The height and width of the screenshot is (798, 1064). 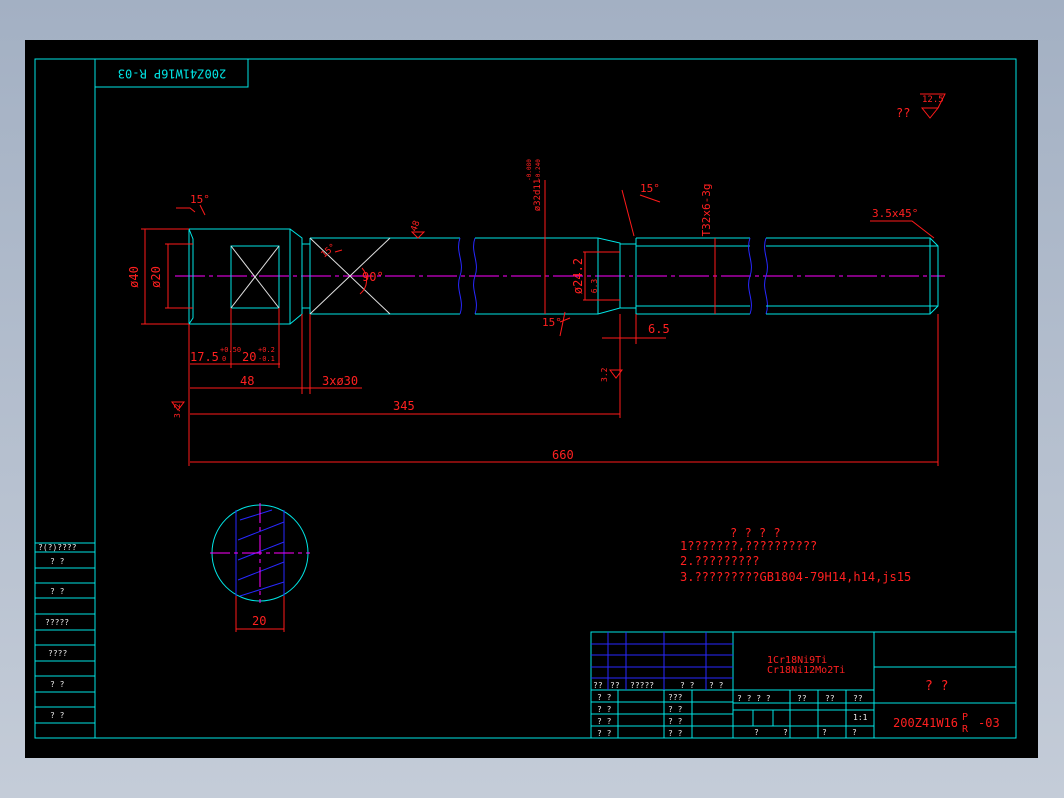 I want to click on tb-header-1: ??, so click(x=598, y=685).